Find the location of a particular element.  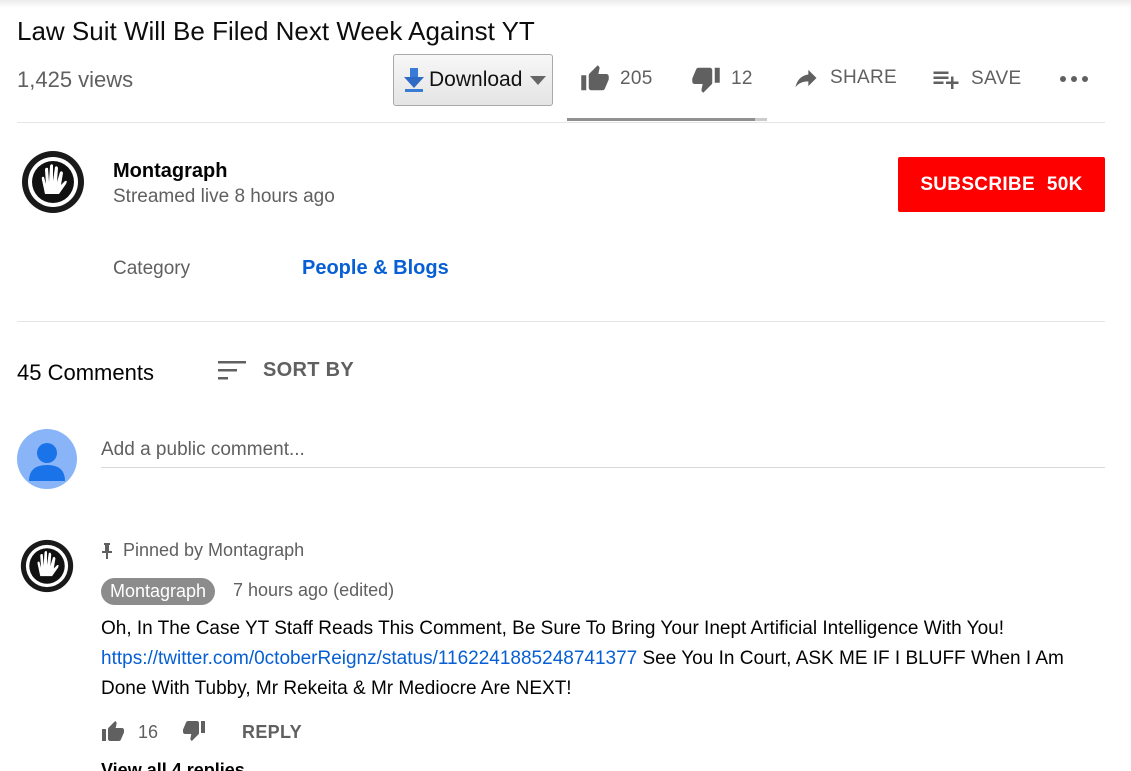

sort-by-button: SORT BY is located at coordinates (286, 370).